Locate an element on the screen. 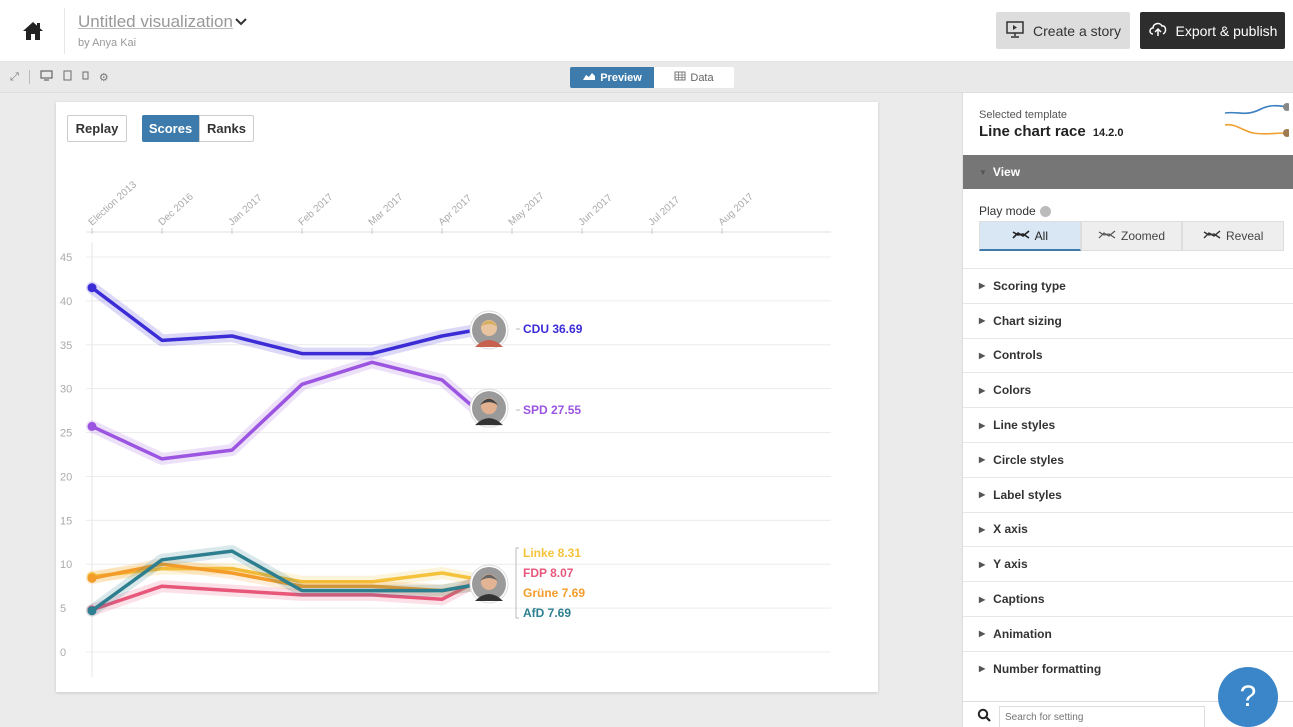 This screenshot has height=727, width=1293. view-section-header: ▼ View is located at coordinates (1128, 172).